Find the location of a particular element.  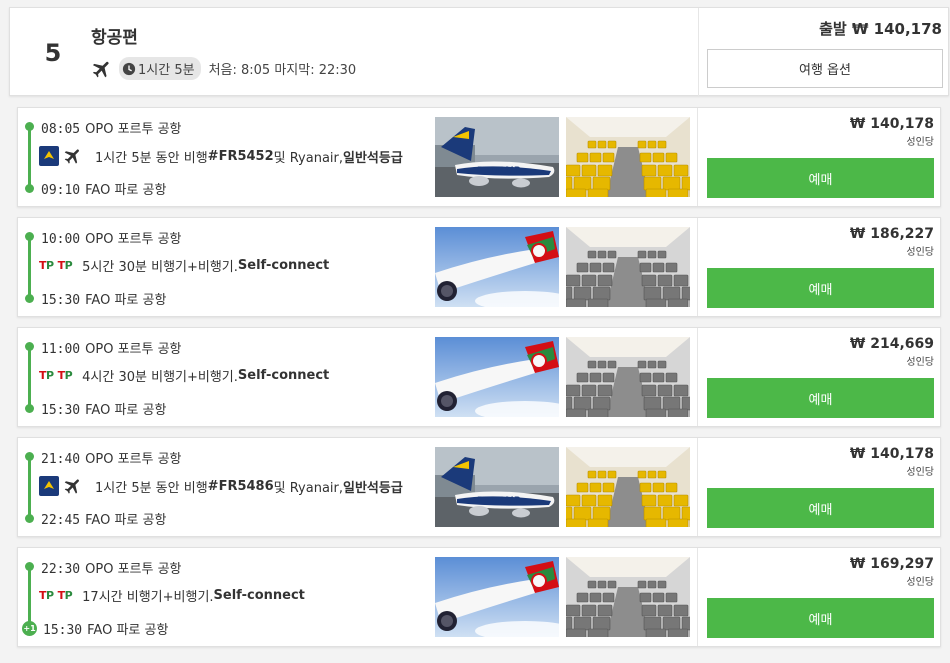

departure-time: 10:00 is located at coordinates (61, 239).